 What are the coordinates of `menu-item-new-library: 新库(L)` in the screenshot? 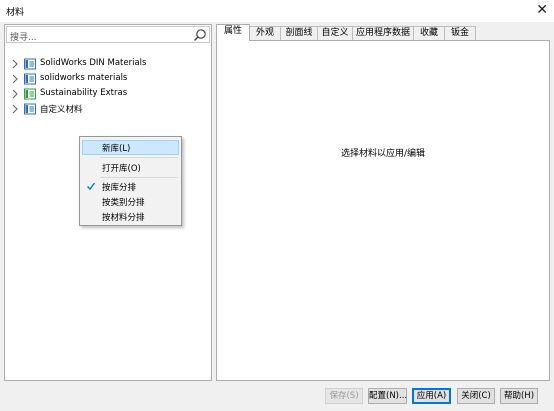 It's located at (130, 147).